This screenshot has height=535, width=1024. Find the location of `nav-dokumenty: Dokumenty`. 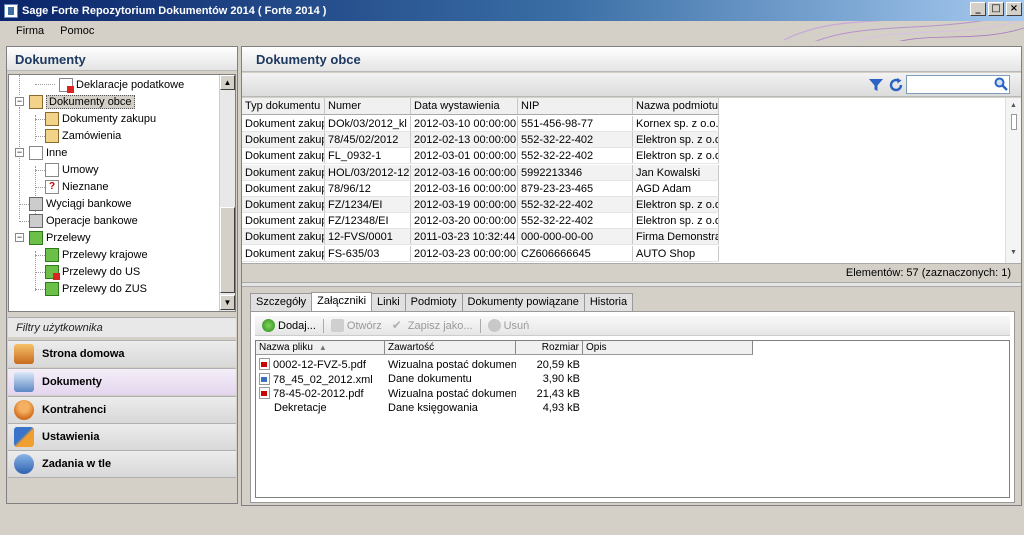

nav-dokumenty: Dokumenty is located at coordinates (122, 381).